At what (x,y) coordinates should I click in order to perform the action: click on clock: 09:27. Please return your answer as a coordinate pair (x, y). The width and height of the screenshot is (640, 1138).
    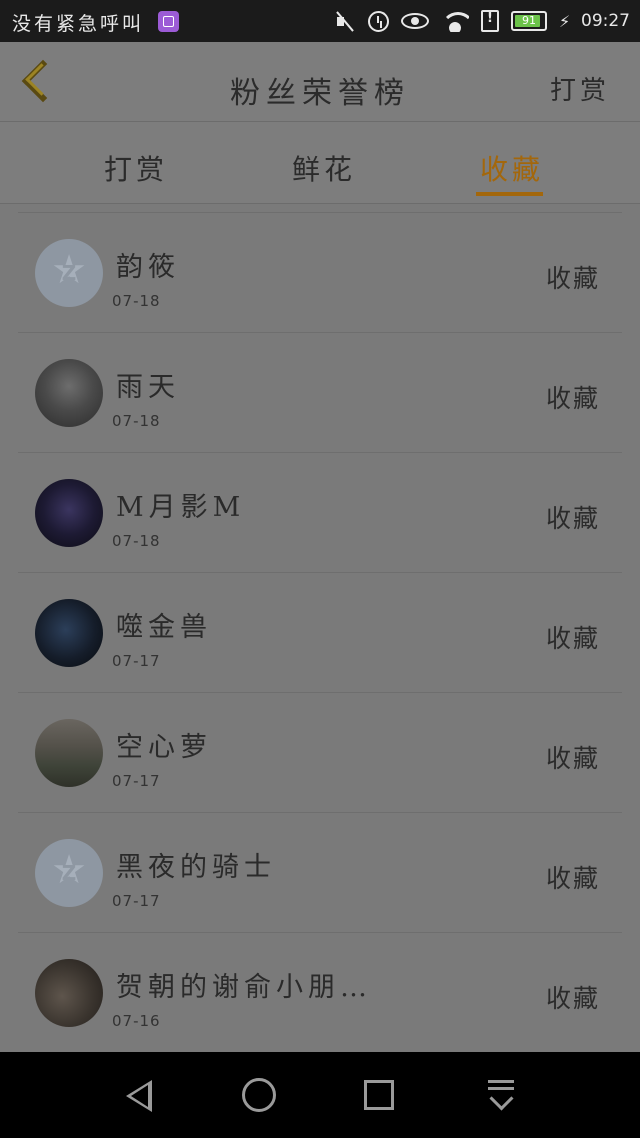
    Looking at the image, I should click on (605, 21).